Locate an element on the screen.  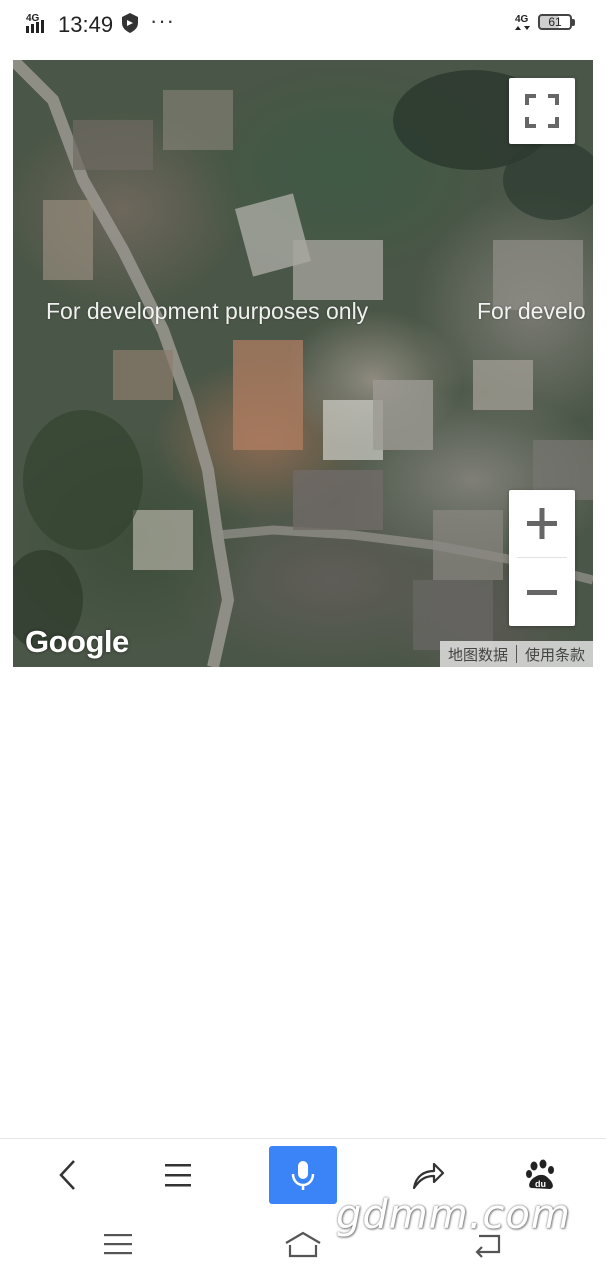
recent-apps-button is located at coordinates (118, 1244).